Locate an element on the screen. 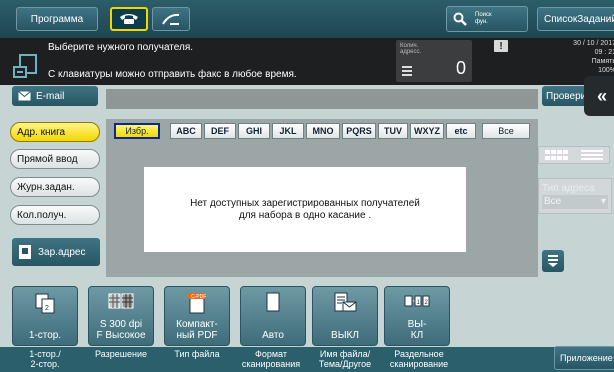 The width and height of the screenshot is (614, 372). search-label-1: Поиск is located at coordinates (483, 15).